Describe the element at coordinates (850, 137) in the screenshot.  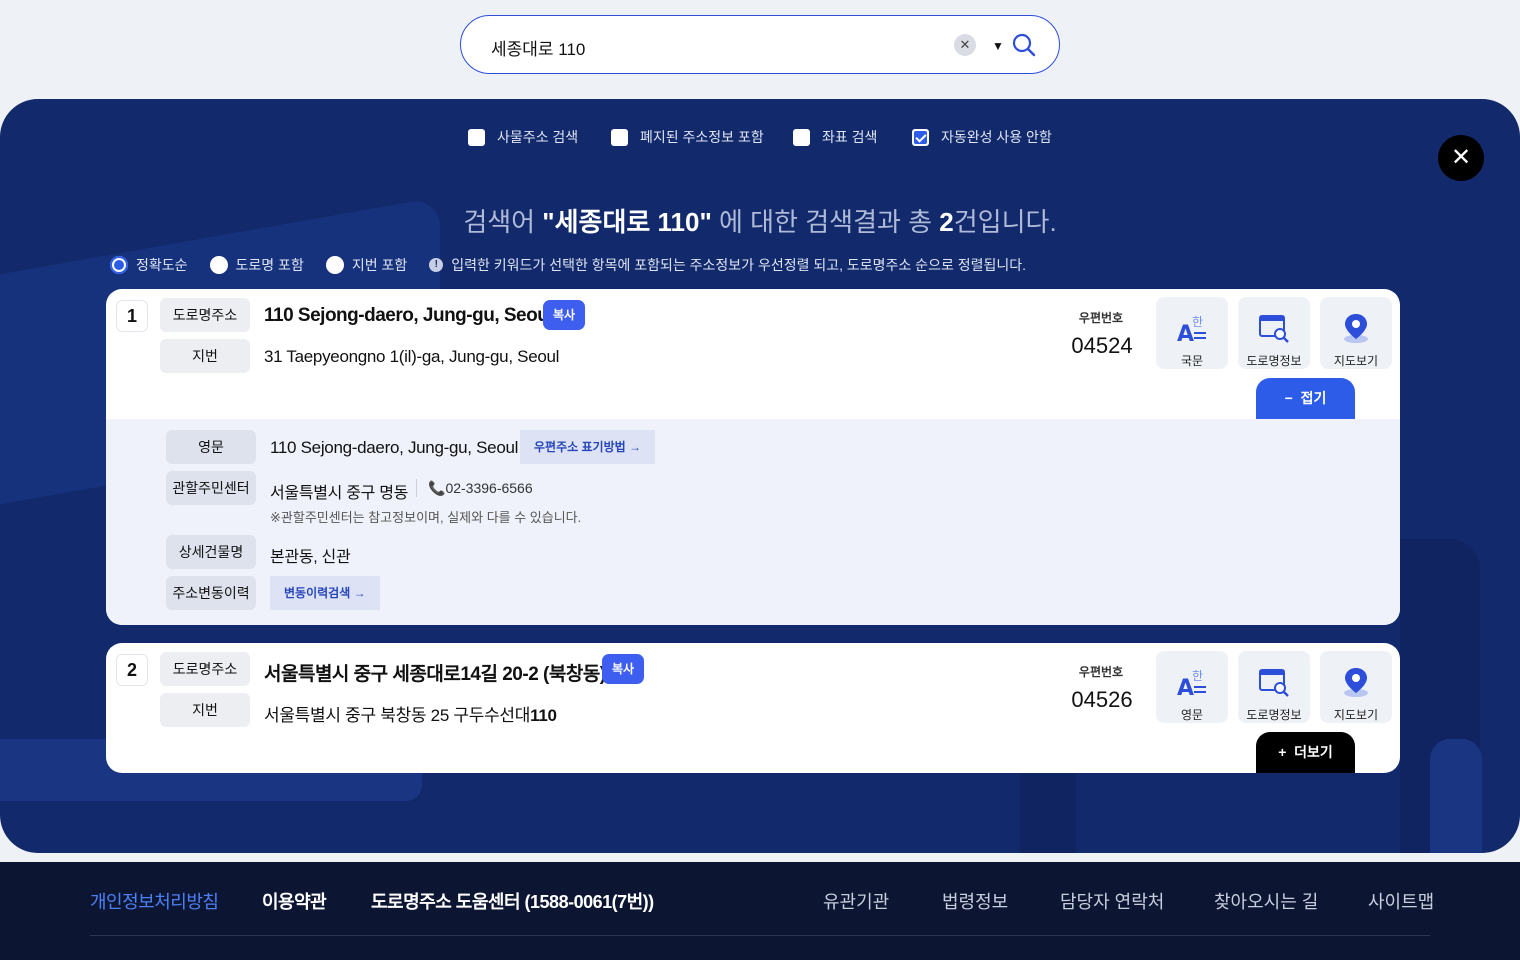
I see `option-label: 좌표 검색` at that location.